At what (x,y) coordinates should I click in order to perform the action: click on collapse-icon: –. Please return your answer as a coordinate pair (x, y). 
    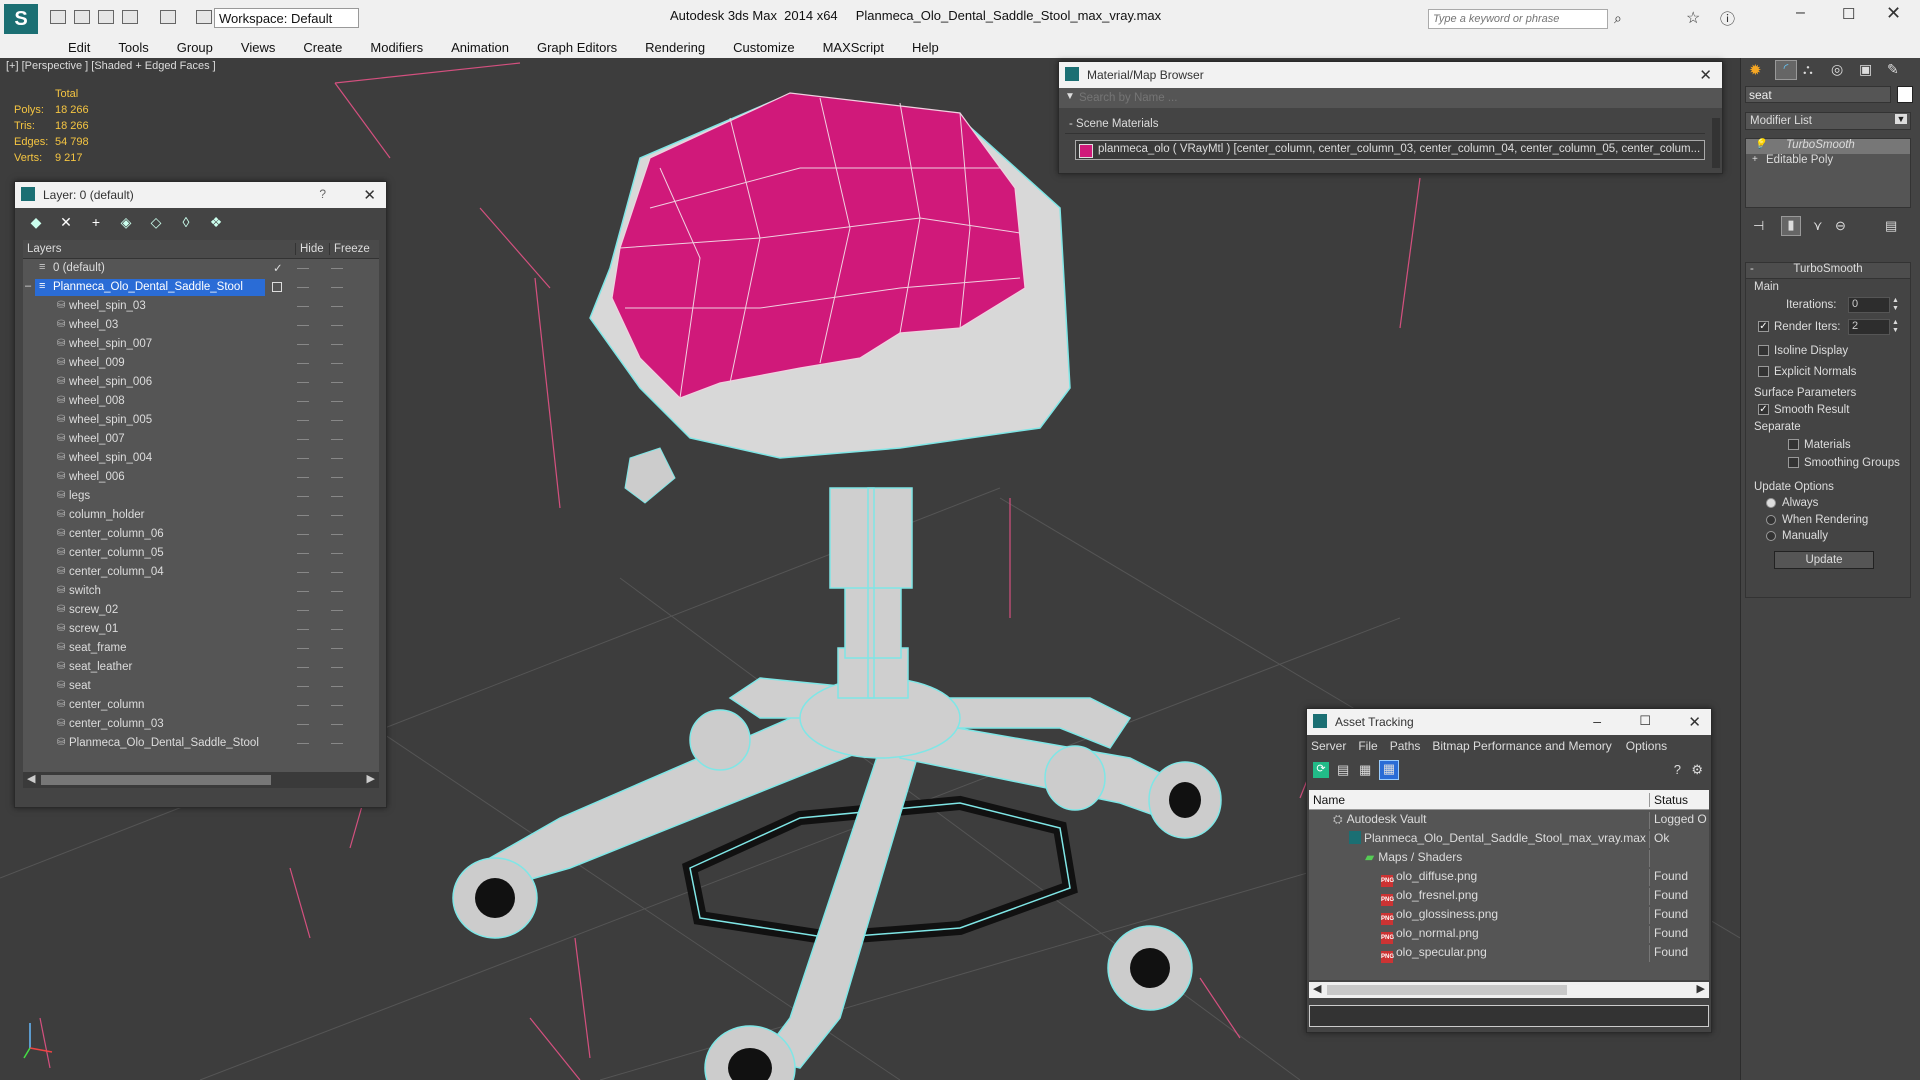
    Looking at the image, I should click on (28, 286).